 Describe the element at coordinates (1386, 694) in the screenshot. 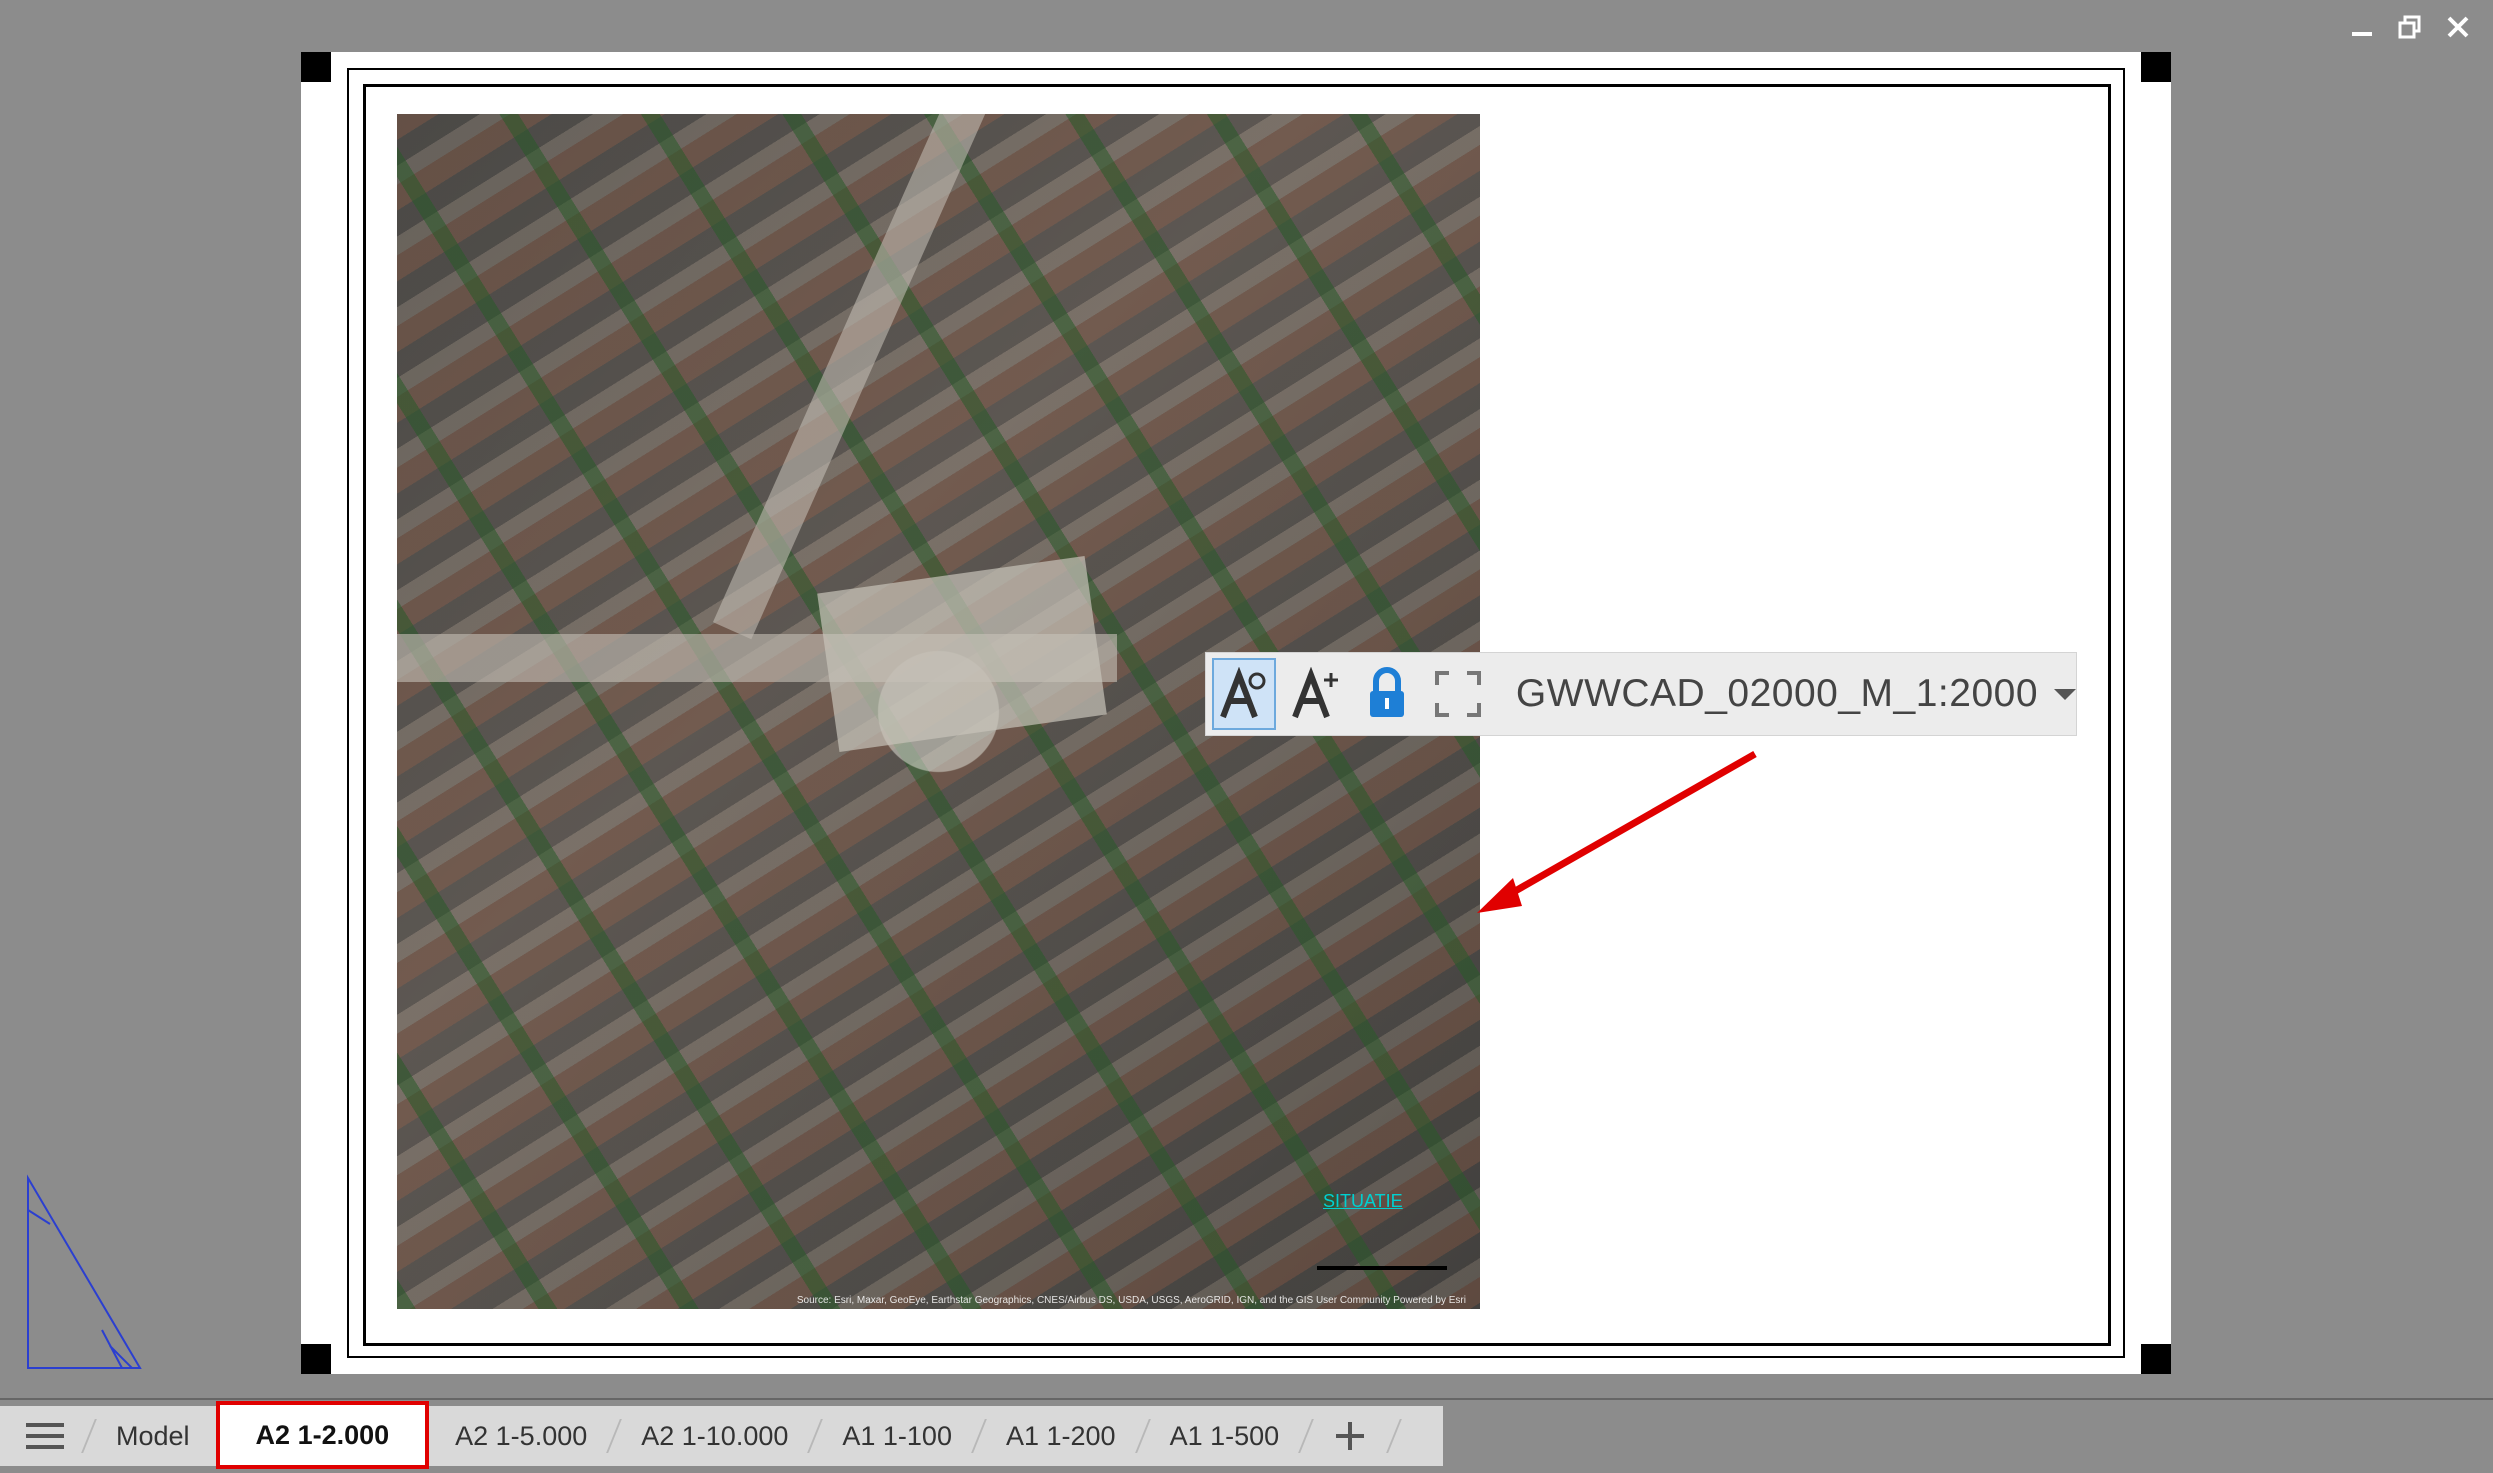

I see `lock-icon` at that location.